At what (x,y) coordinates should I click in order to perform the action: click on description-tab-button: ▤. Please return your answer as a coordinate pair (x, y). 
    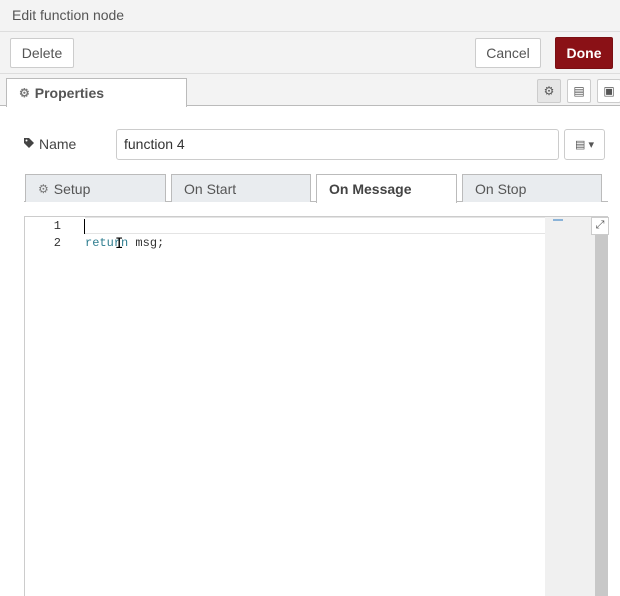
    Looking at the image, I should click on (579, 91).